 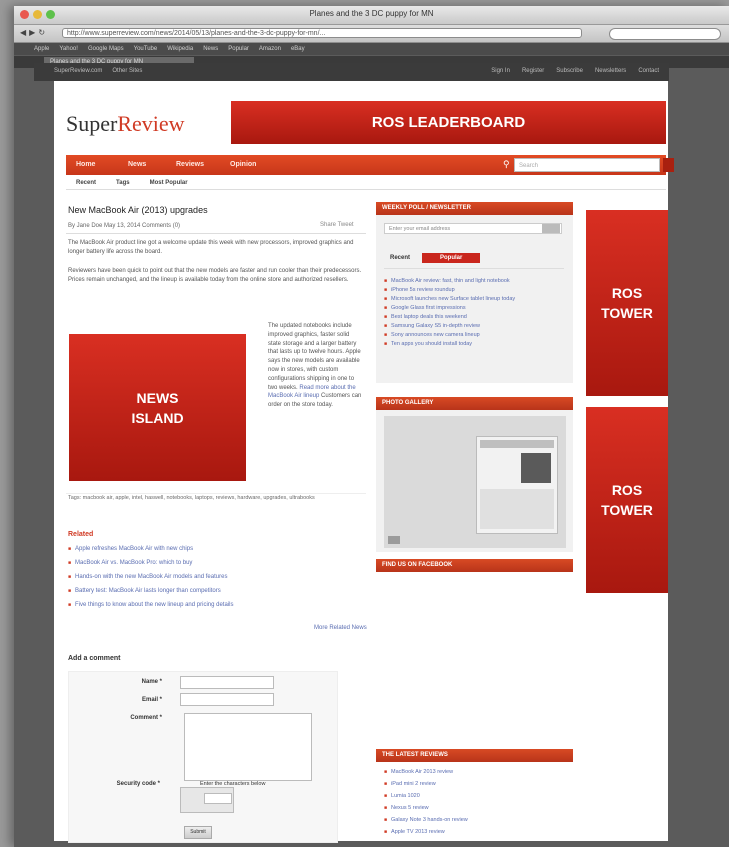 What do you see at coordinates (198, 832) in the screenshot?
I see `submit-button: Submit` at bounding box center [198, 832].